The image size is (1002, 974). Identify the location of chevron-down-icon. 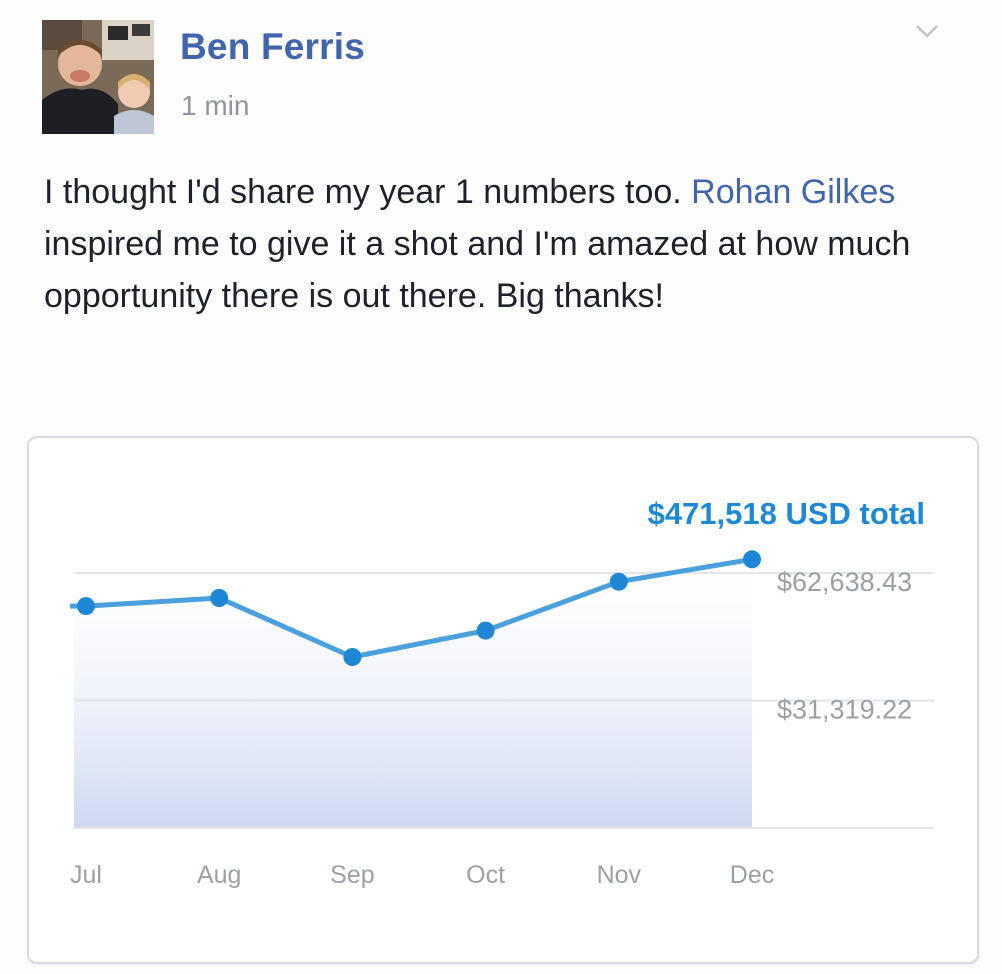
(927, 31).